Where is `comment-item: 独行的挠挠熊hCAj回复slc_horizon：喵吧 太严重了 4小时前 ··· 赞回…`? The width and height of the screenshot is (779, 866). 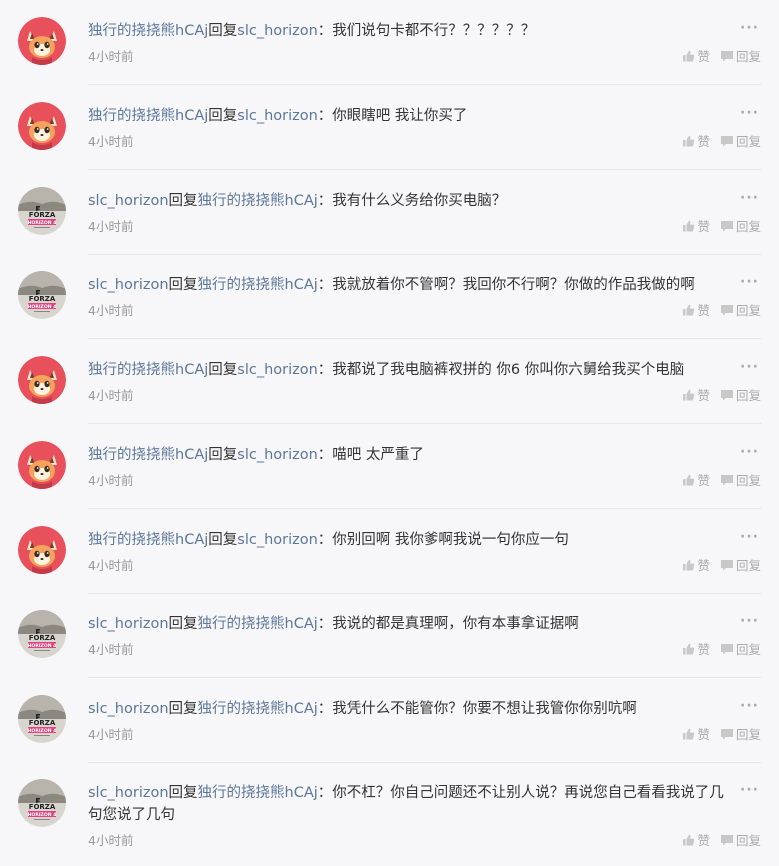 comment-item: 独行的挠挠熊hCAj回复slc_horizon：喵吧 太严重了 4小时前 ··· 赞回… is located at coordinates (389, 466).